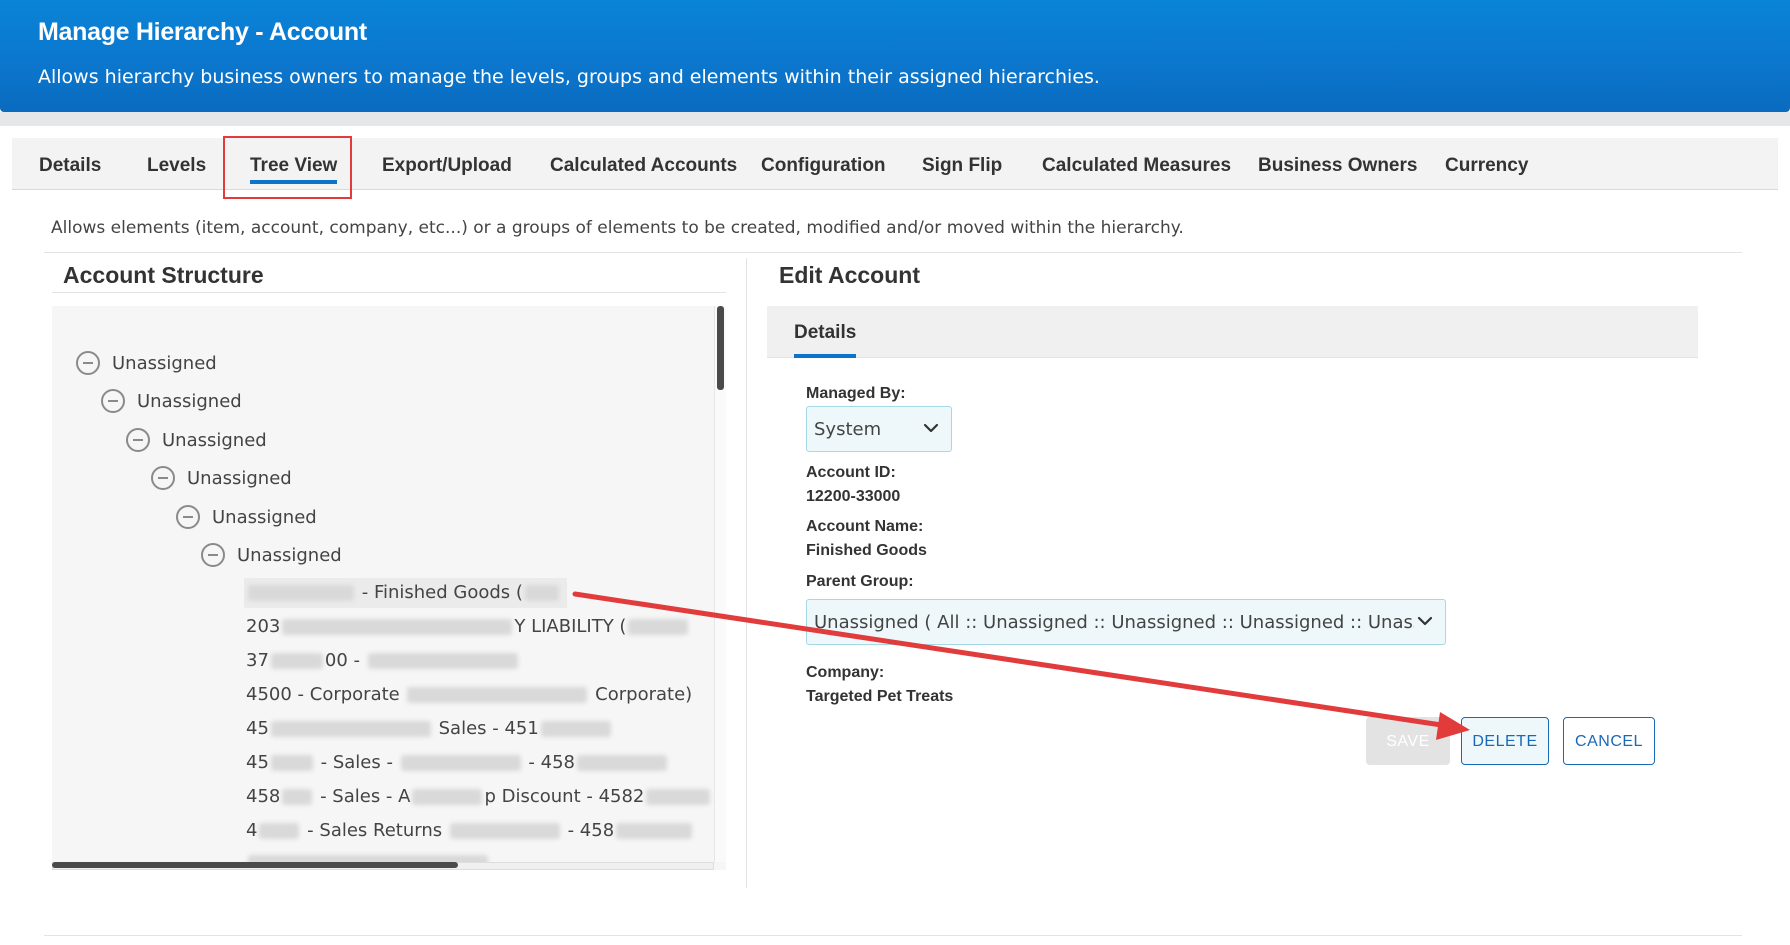  Describe the element at coordinates (176, 164) in the screenshot. I see `tab-levels: Levels` at that location.